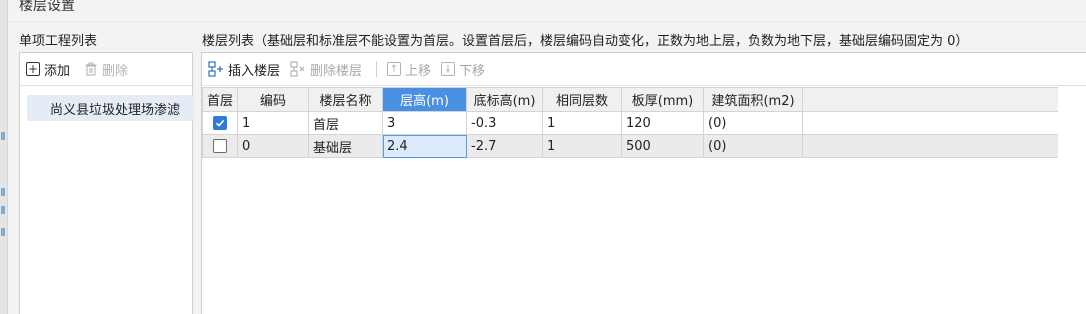 The width and height of the screenshot is (1086, 314). Describe the element at coordinates (425, 146) in the screenshot. I see `cell-height-editing: 2.4` at that location.